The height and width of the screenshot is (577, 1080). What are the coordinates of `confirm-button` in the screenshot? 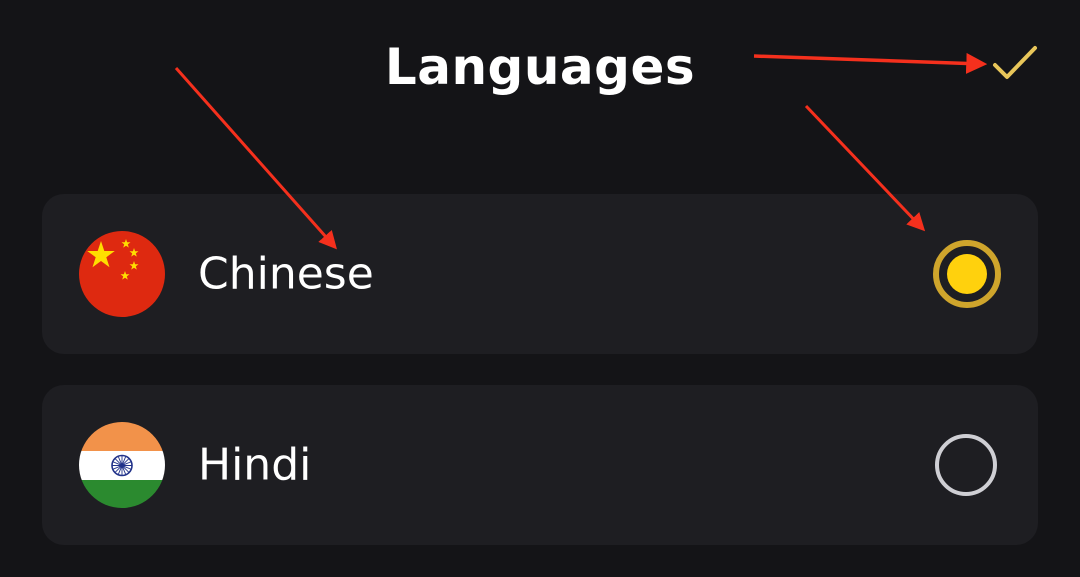 It's located at (1015, 65).